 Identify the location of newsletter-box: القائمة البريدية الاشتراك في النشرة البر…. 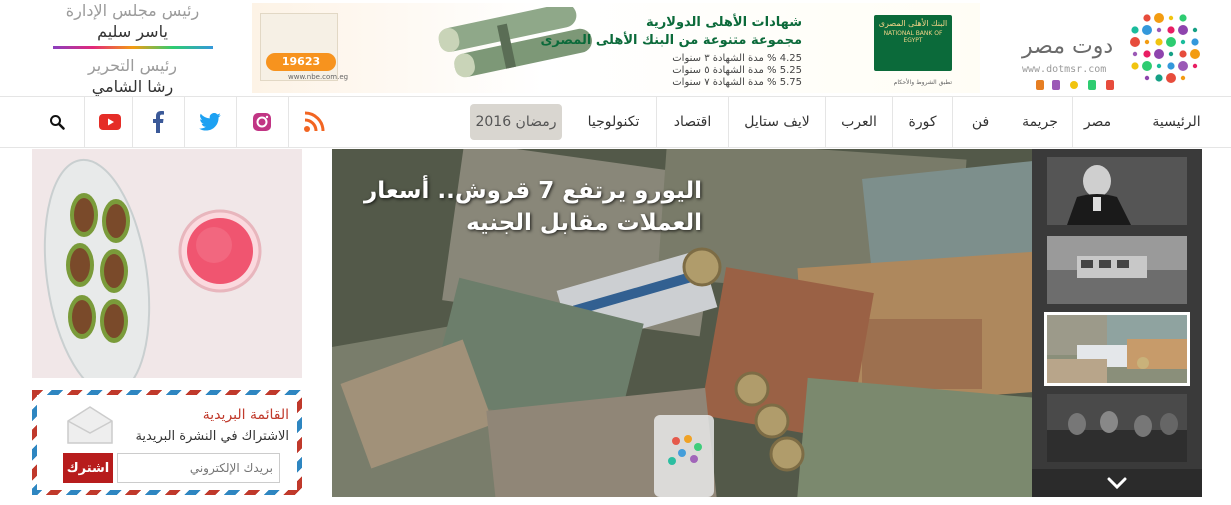
(167, 442).